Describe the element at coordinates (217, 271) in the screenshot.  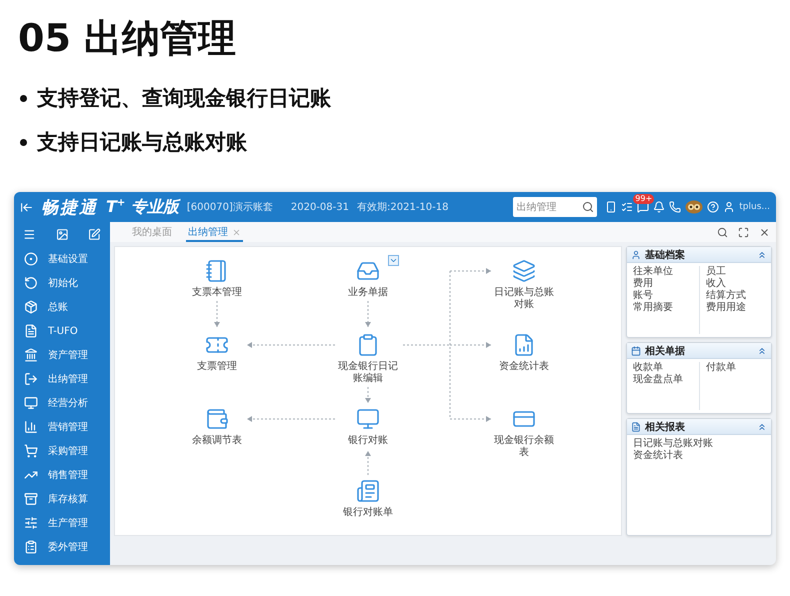
I see `notebook-icon` at that location.